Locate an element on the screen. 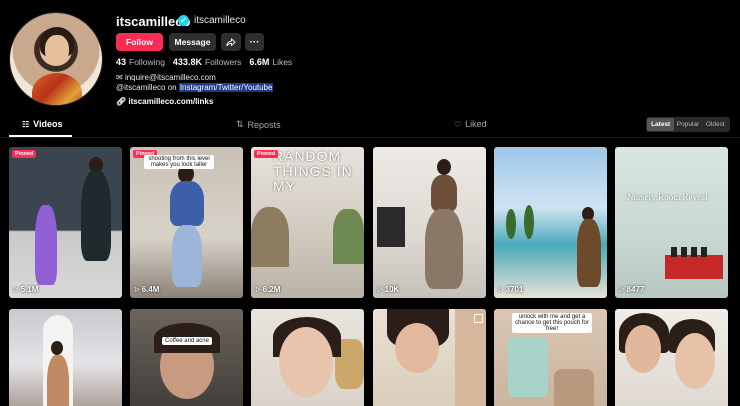 The height and width of the screenshot is (406, 740). repost-icon: ⇅ is located at coordinates (240, 124).